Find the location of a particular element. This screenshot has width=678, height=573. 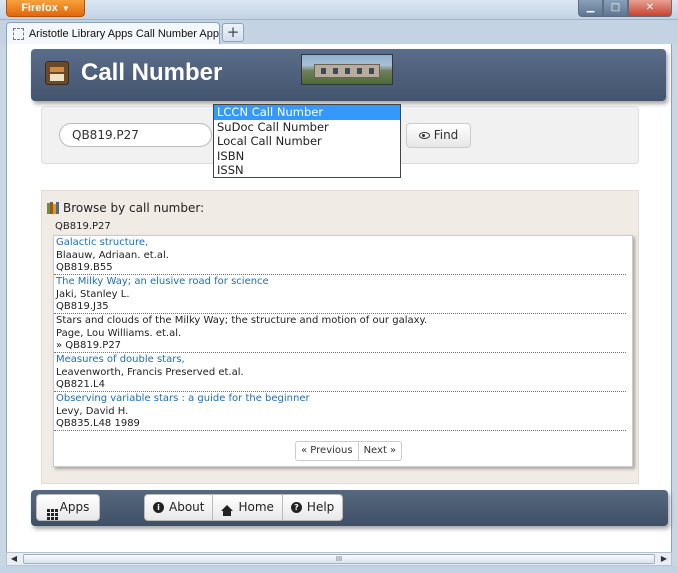

footer-nav-group: i About Home ? Help is located at coordinates (244, 507).